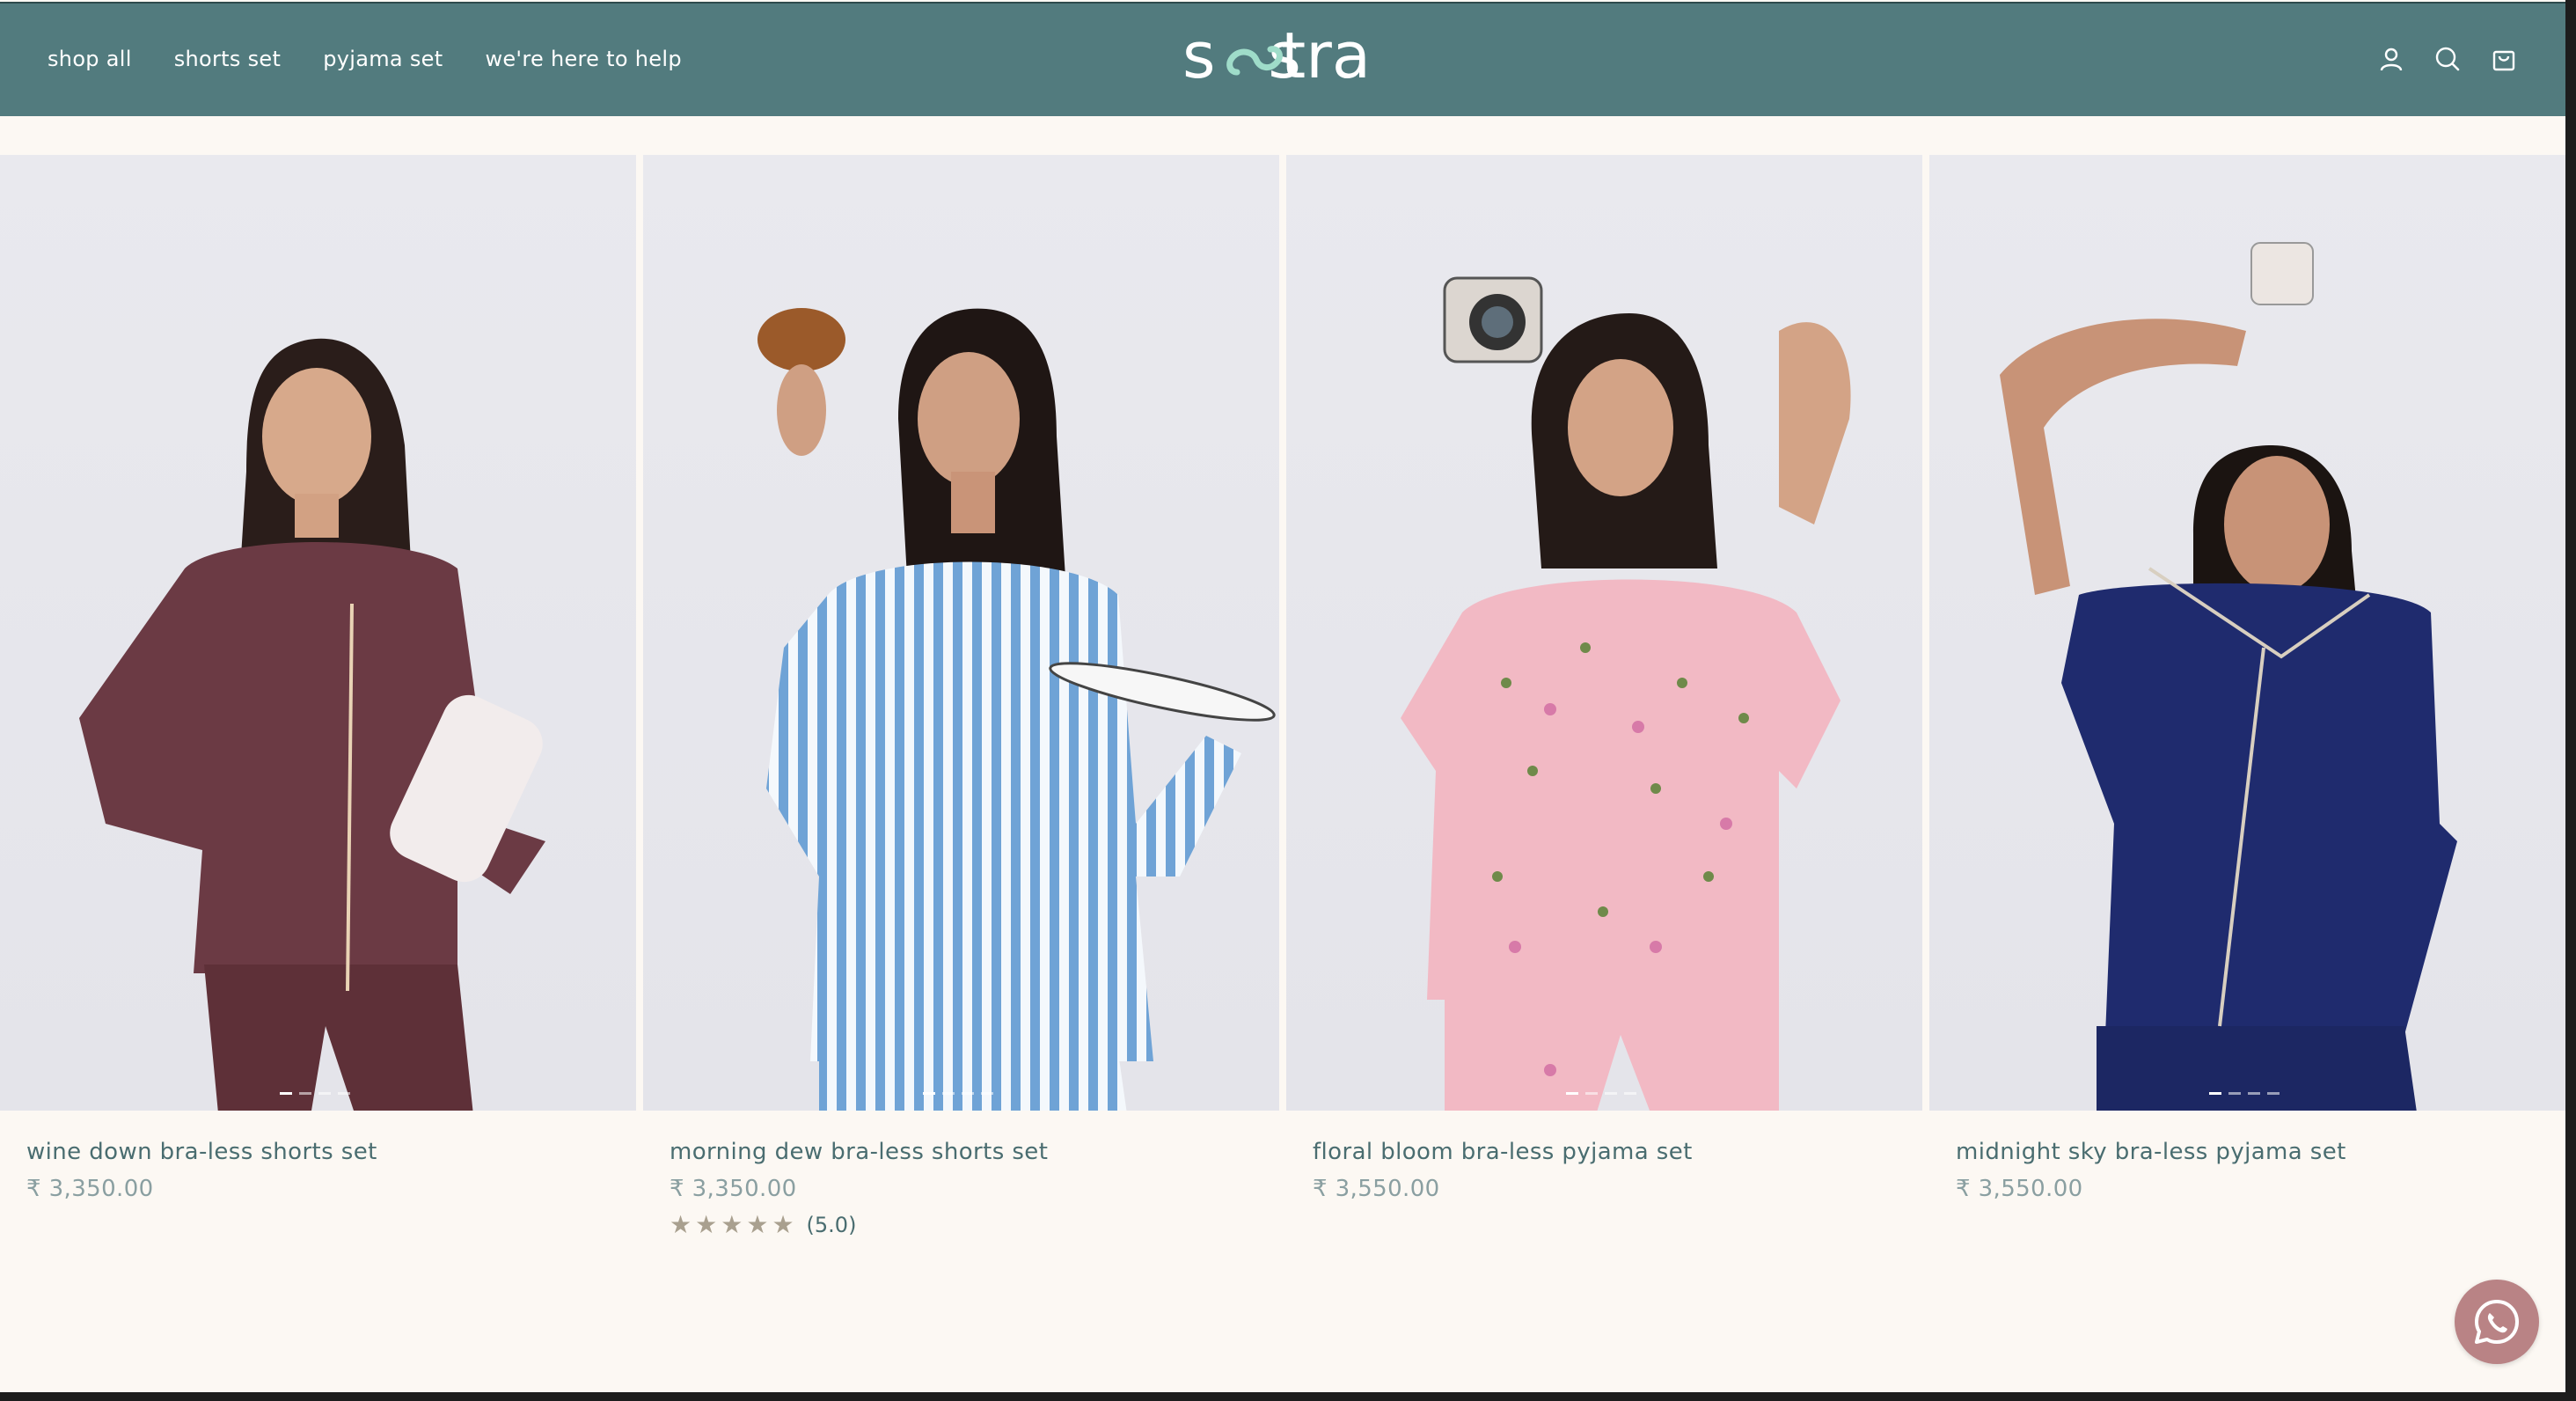  I want to click on cart-icon, so click(2504, 59).